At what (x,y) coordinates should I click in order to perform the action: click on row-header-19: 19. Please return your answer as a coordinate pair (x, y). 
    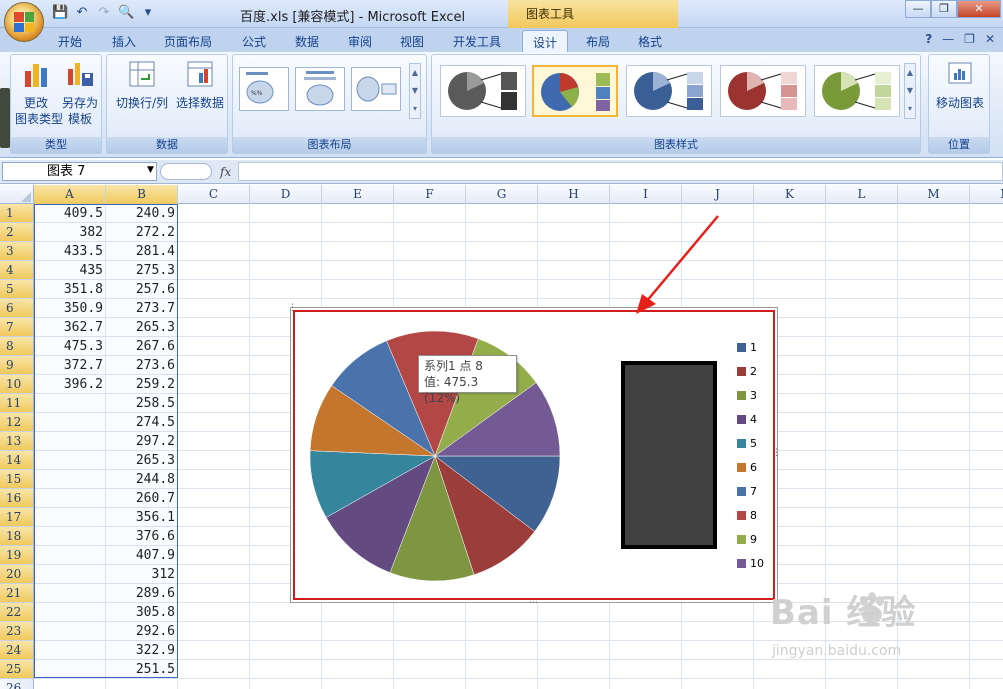
    Looking at the image, I should click on (17, 555).